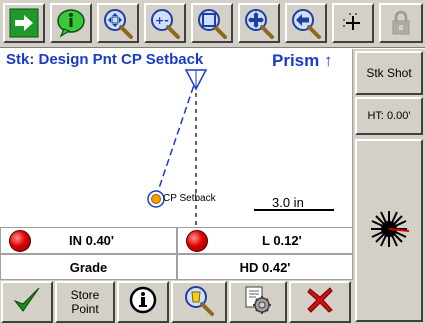  I want to click on info-button, so click(143, 302).